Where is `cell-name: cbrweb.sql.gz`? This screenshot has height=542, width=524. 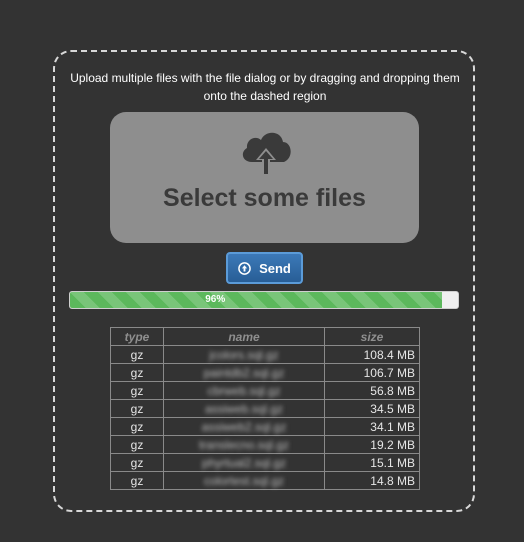
cell-name: cbrweb.sql.gz is located at coordinates (244, 390).